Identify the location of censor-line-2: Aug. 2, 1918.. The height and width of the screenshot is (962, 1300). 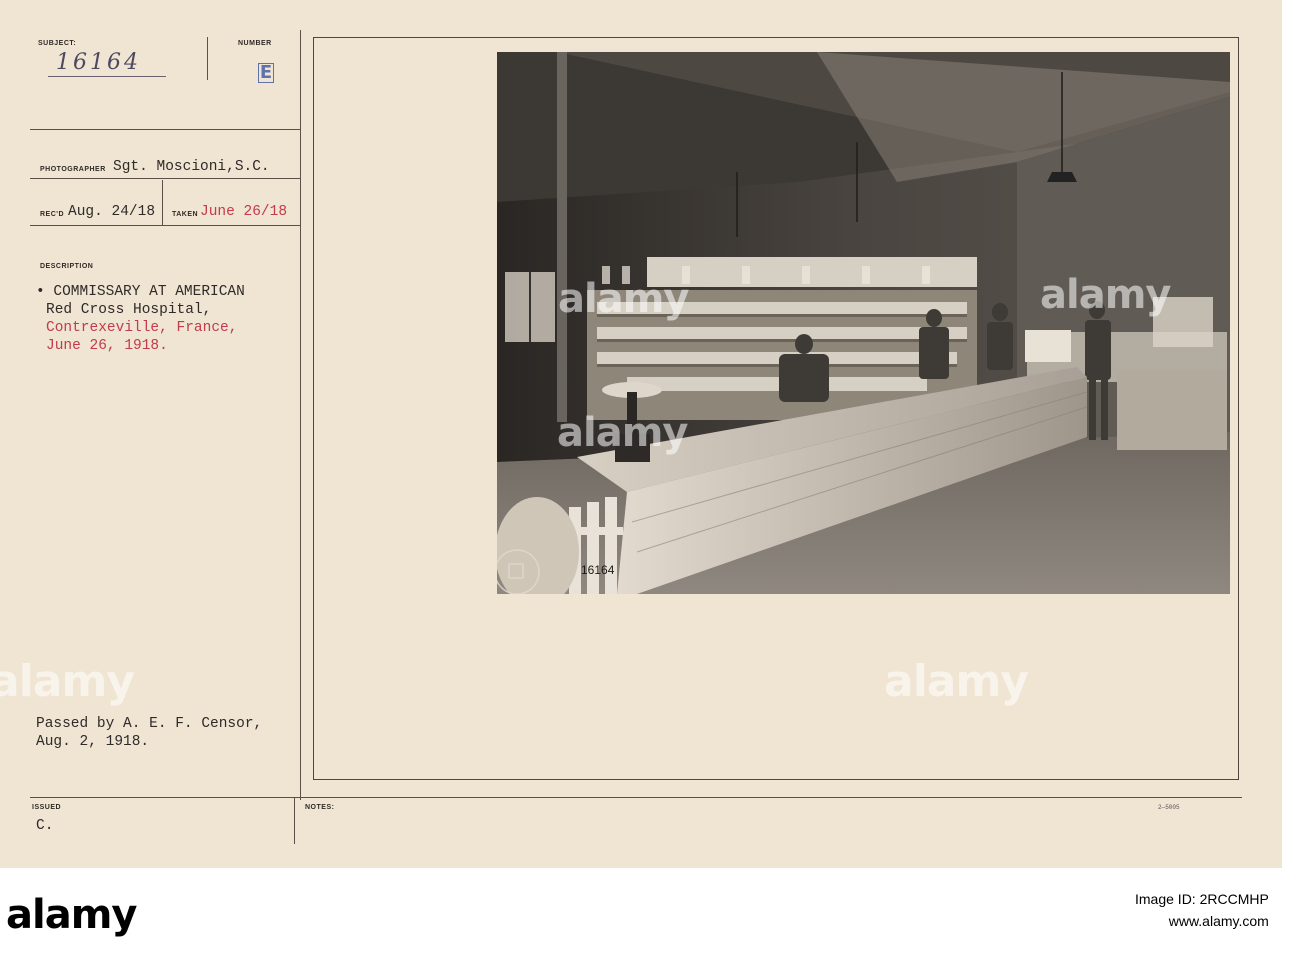
(93, 742).